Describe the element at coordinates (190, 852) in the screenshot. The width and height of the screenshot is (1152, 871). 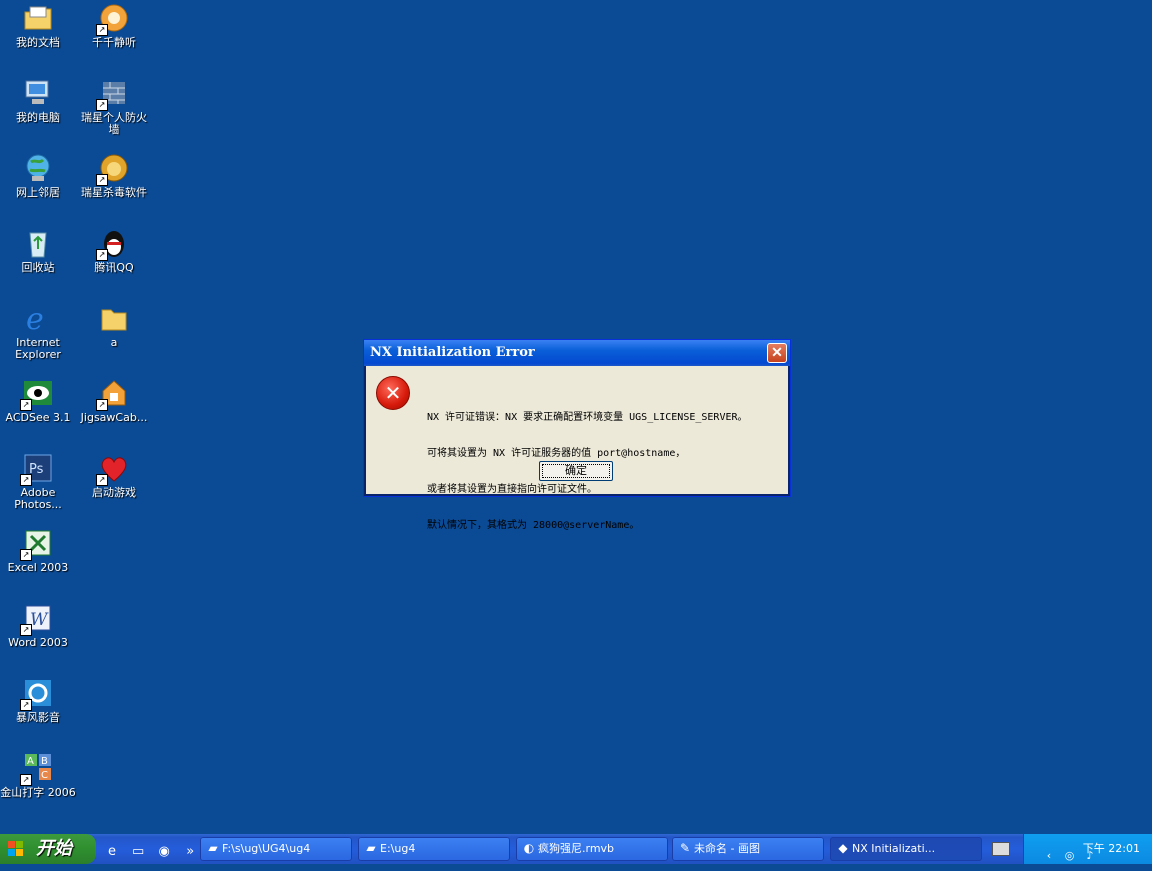
I see `quick-launch-more: »` at that location.